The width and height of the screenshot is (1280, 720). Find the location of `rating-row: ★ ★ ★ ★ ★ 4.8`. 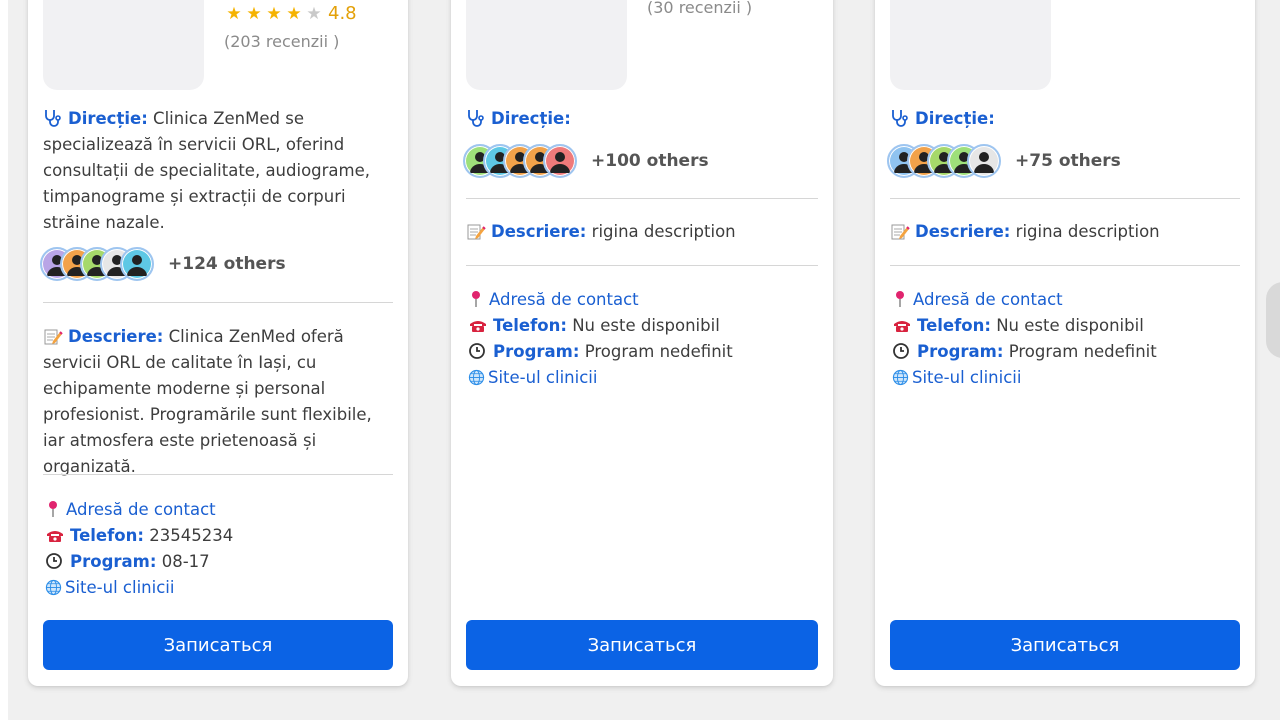

rating-row: ★ ★ ★ ★ ★ 4.8 is located at coordinates (290, 13).